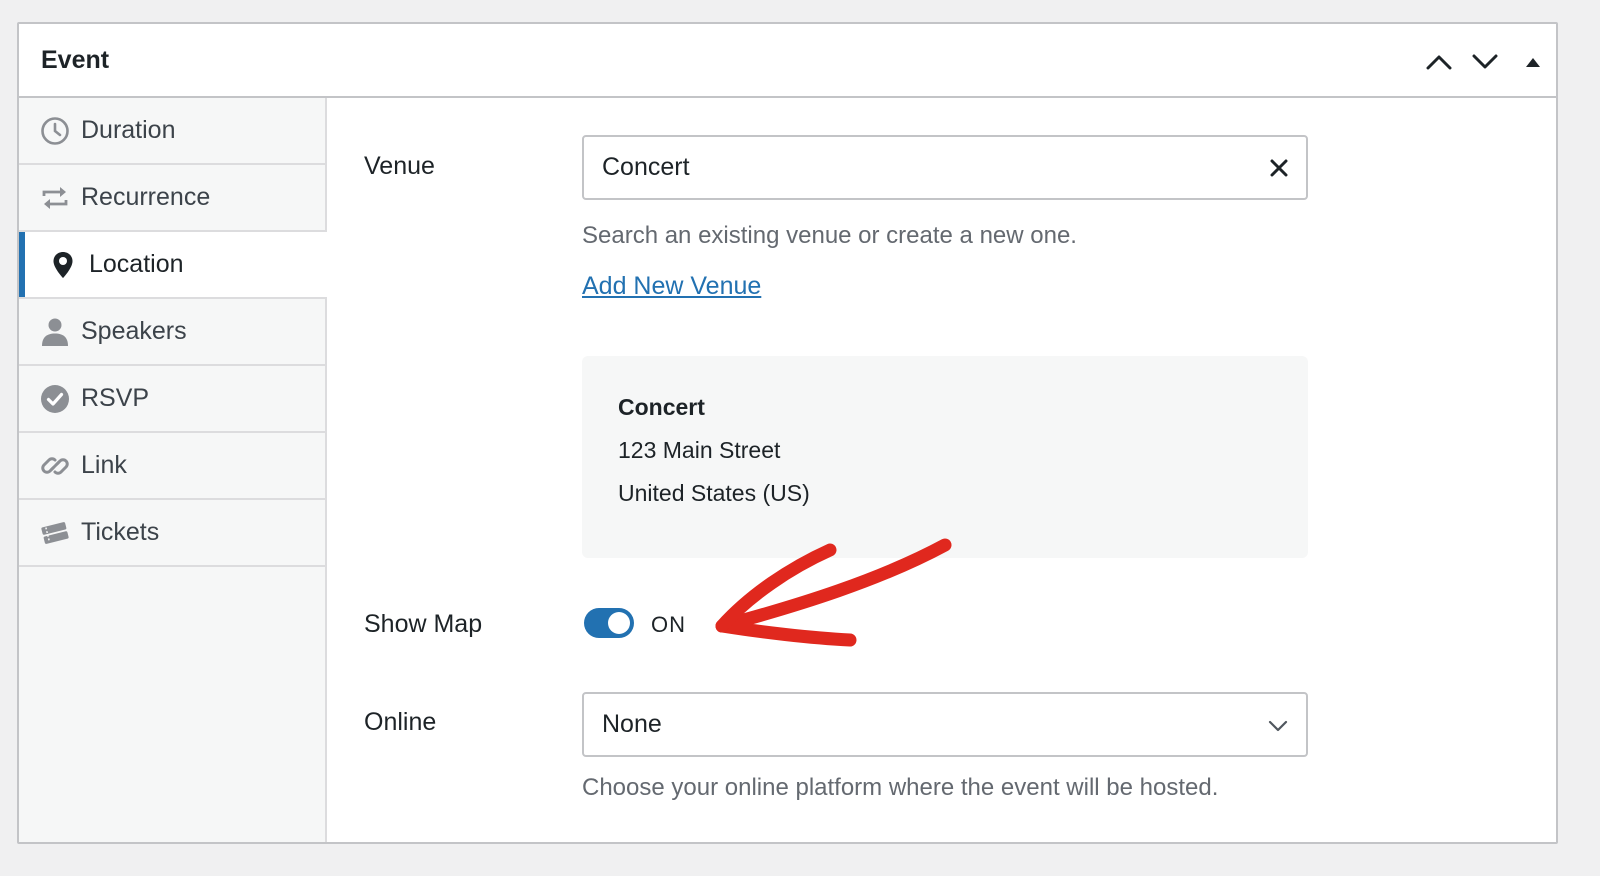  Describe the element at coordinates (55, 399) in the screenshot. I see `check-circle-icon` at that location.